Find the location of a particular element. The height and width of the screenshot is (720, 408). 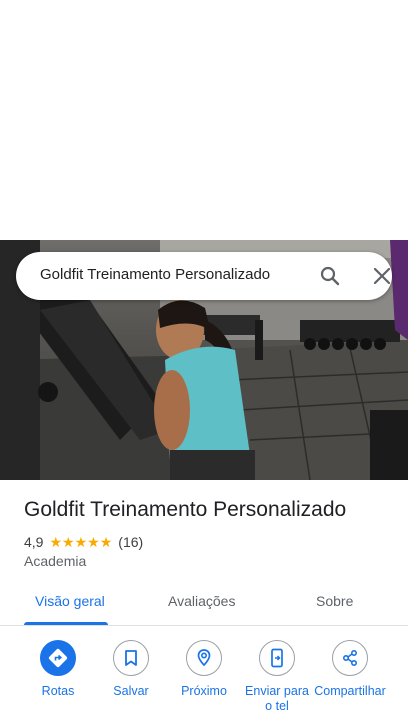

nearby-label: Próximo is located at coordinates (204, 691).